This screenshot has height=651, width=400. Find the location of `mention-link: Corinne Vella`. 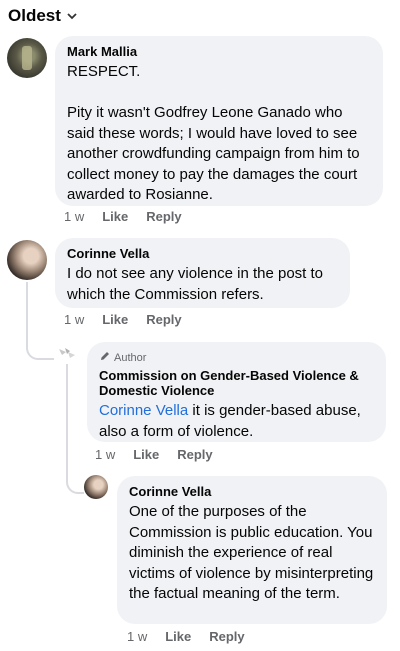

mention-link: Corinne Vella is located at coordinates (143, 410).